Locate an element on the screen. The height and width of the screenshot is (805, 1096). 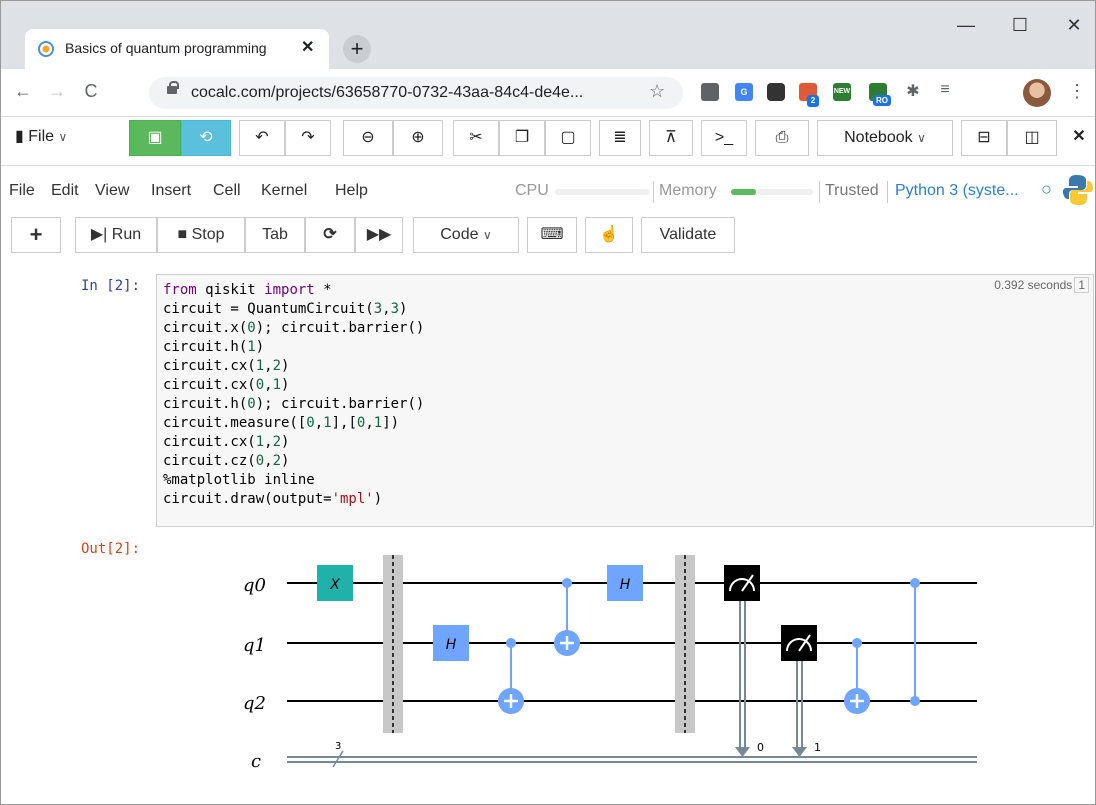
history-icon: ⟲ is located at coordinates (206, 137).